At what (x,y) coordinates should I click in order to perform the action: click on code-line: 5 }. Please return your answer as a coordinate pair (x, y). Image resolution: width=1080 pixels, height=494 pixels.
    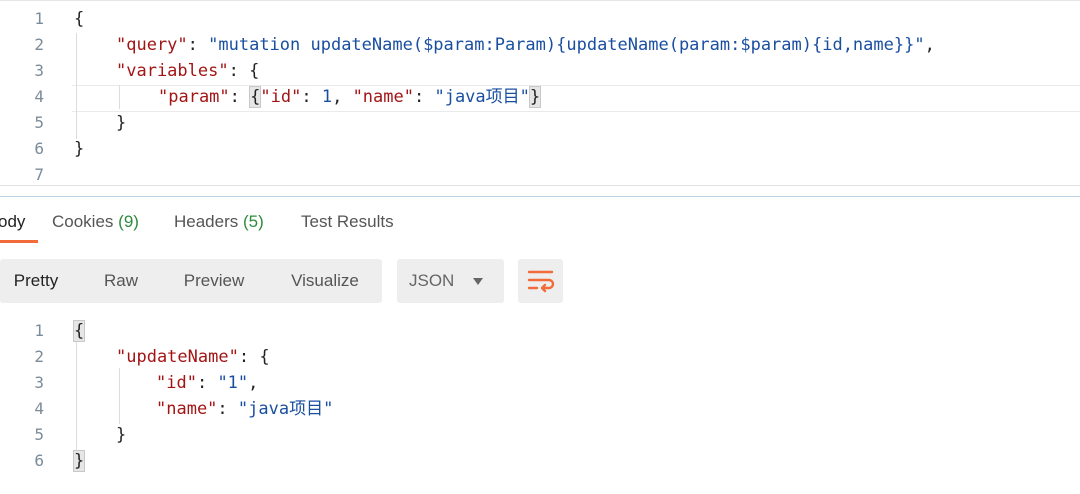
    Looking at the image, I should click on (540, 123).